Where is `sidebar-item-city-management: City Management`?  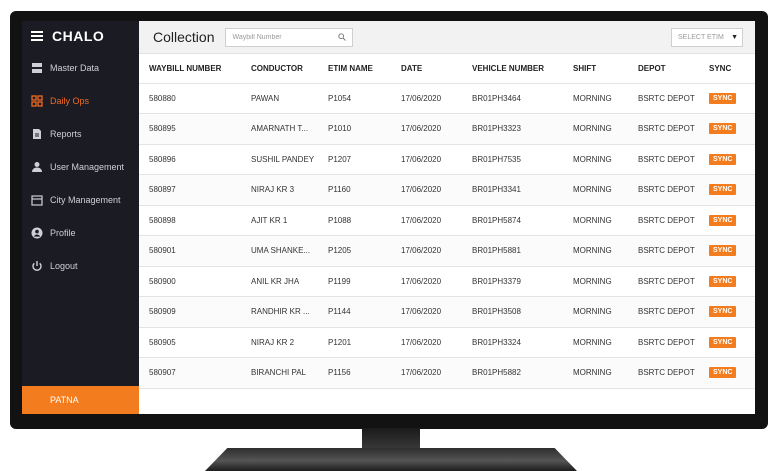 sidebar-item-city-management: City Management is located at coordinates (80, 199).